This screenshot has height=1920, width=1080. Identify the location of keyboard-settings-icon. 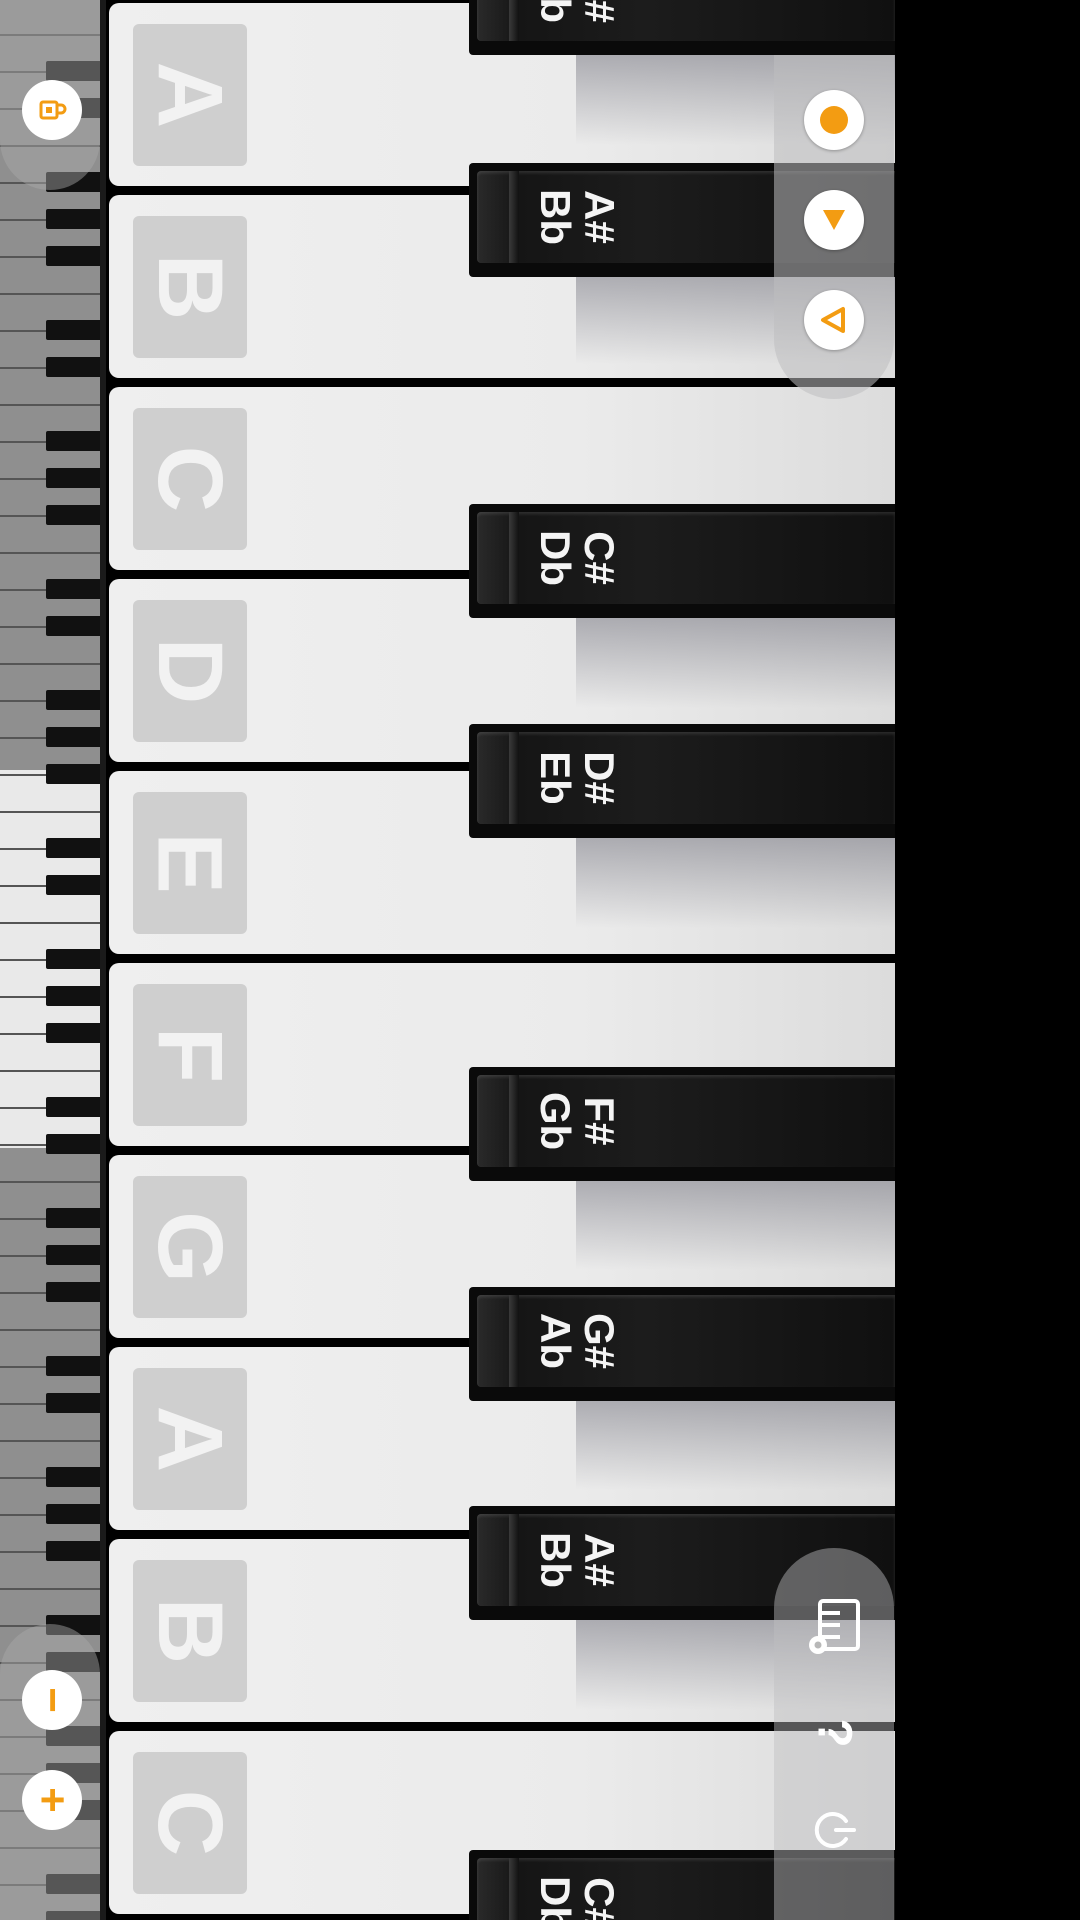
(834, 1626).